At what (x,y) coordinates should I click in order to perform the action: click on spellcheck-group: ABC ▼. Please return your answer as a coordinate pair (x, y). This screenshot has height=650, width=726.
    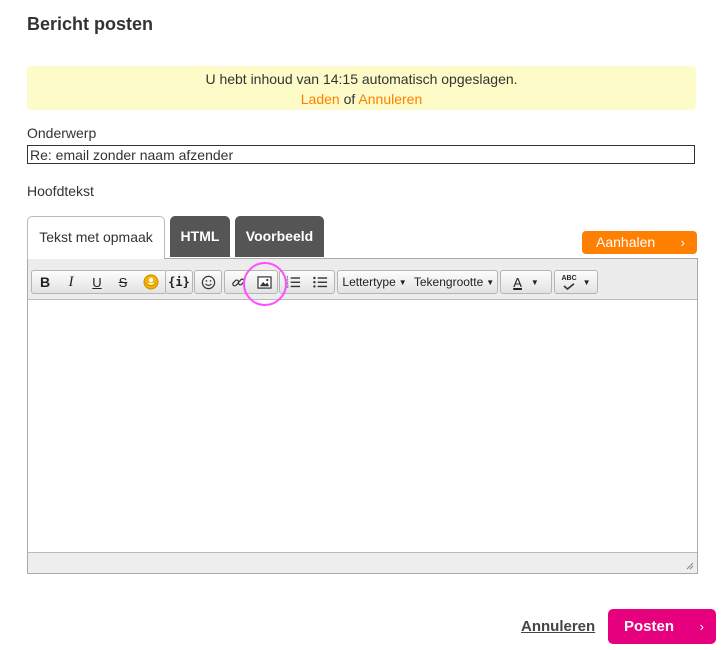
    Looking at the image, I should click on (576, 282).